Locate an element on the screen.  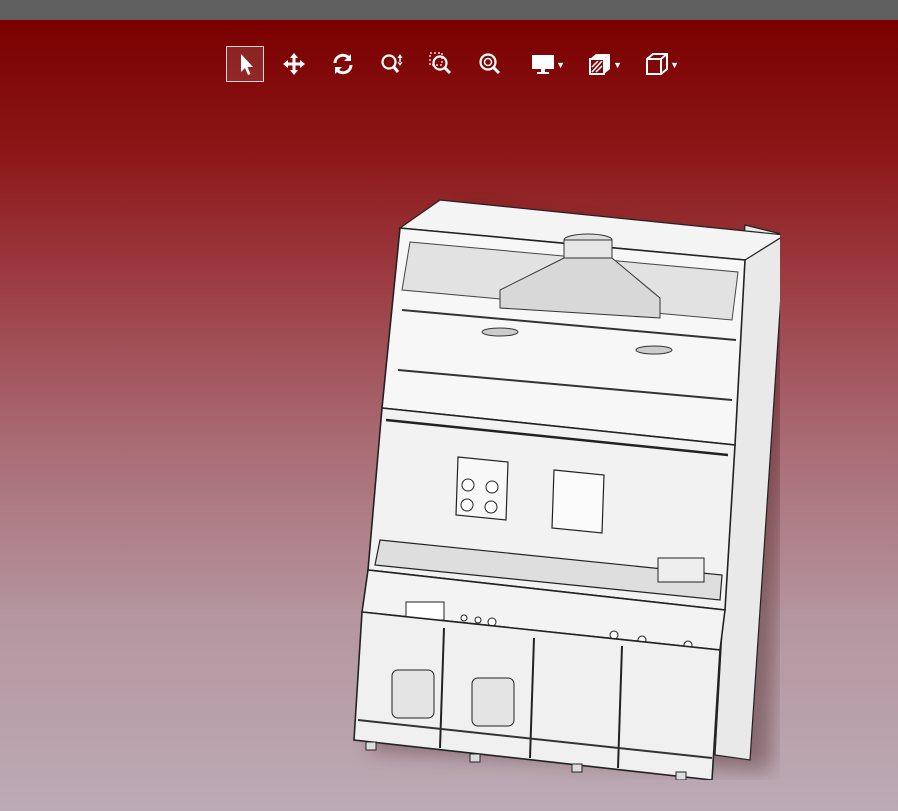
view-orientation-button: ▼ is located at coordinates (657, 64).